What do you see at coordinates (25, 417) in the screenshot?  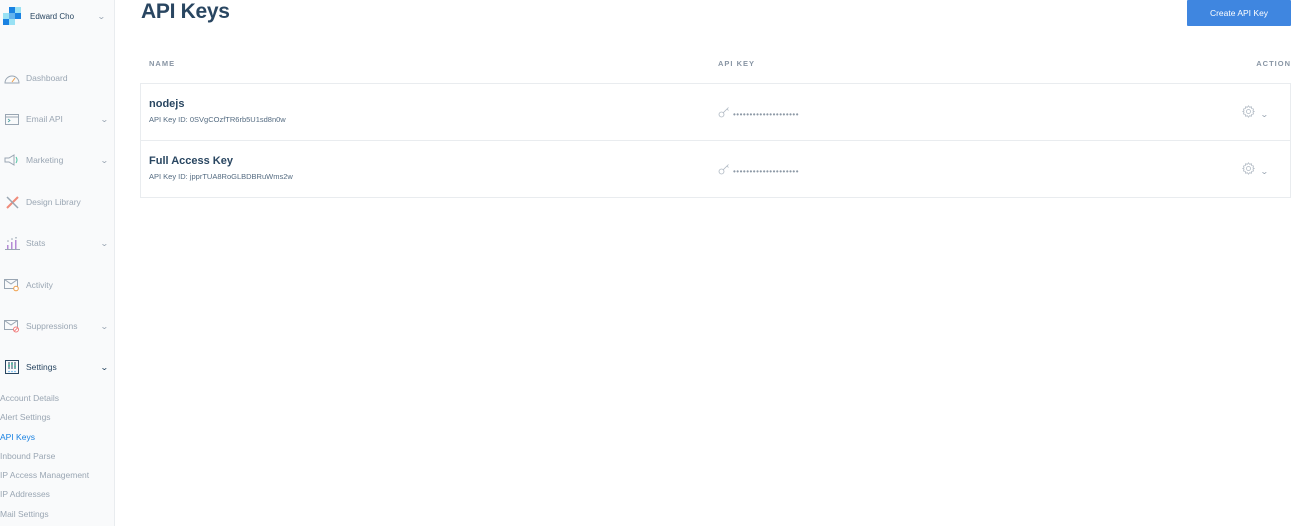 I see `subnav-alert-settings: Alert Settings` at bounding box center [25, 417].